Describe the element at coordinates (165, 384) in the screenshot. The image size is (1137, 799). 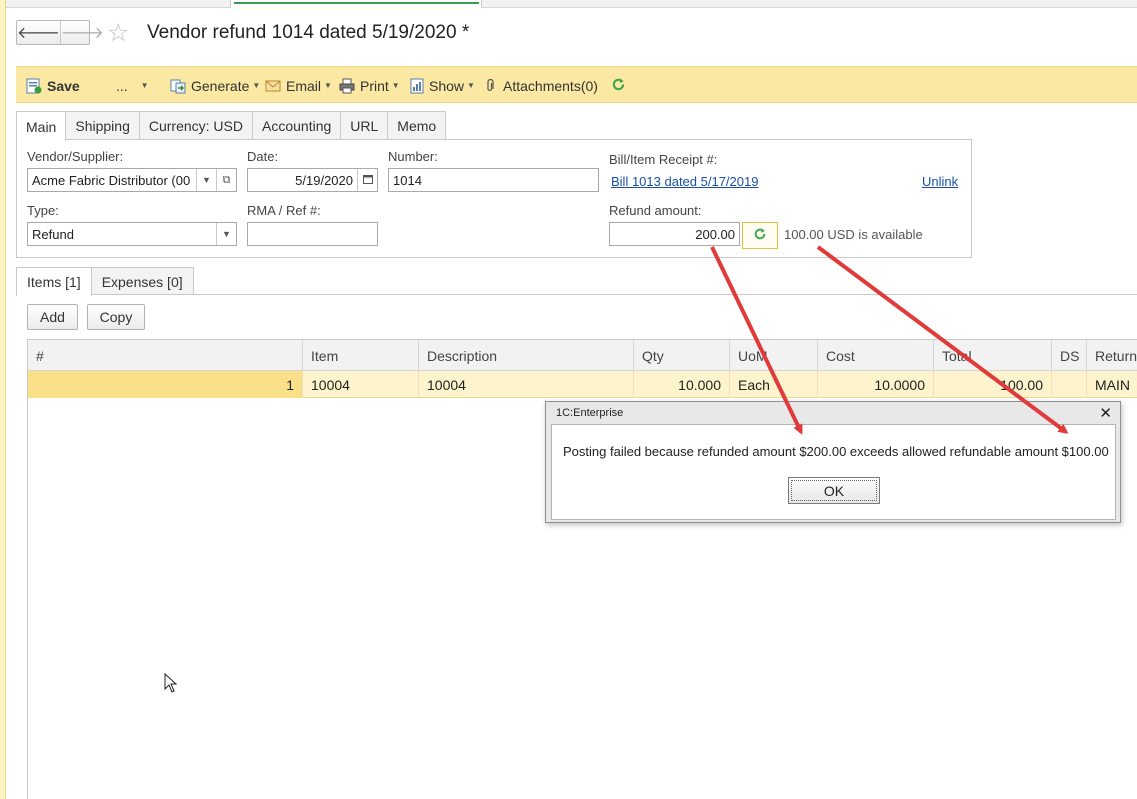
I see `cell-number: 1` at that location.